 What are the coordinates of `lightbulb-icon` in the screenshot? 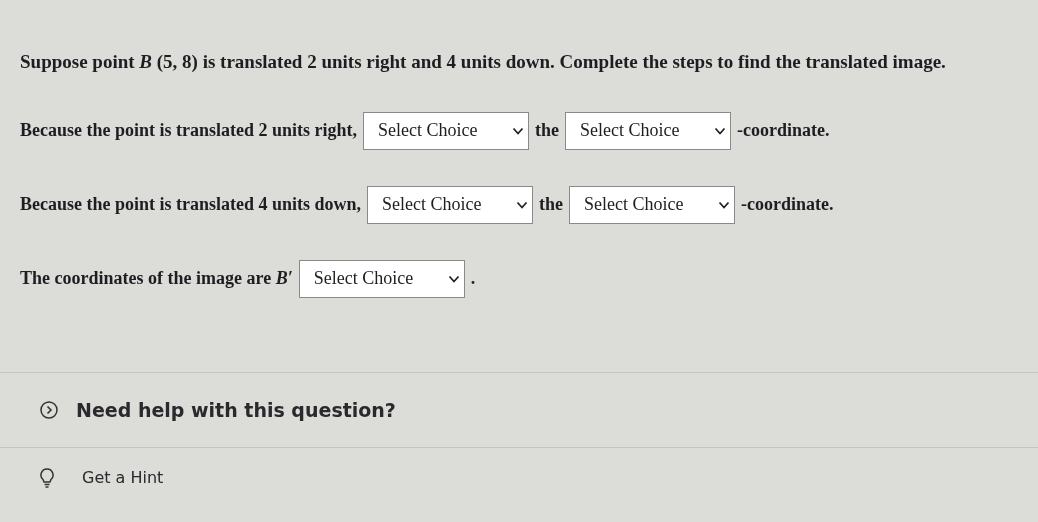 It's located at (47, 477).